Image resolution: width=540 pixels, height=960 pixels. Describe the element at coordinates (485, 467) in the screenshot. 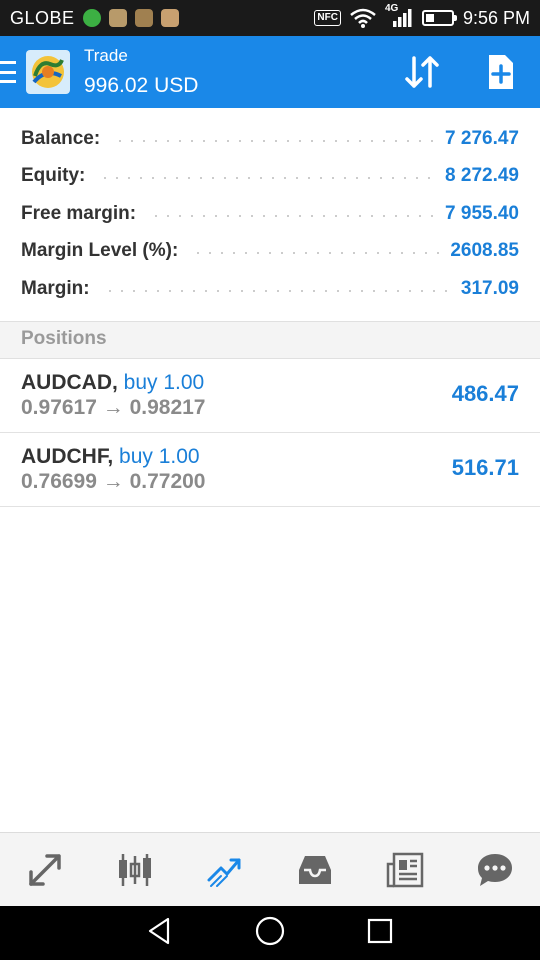

I see `position-profit: 516.71` at that location.